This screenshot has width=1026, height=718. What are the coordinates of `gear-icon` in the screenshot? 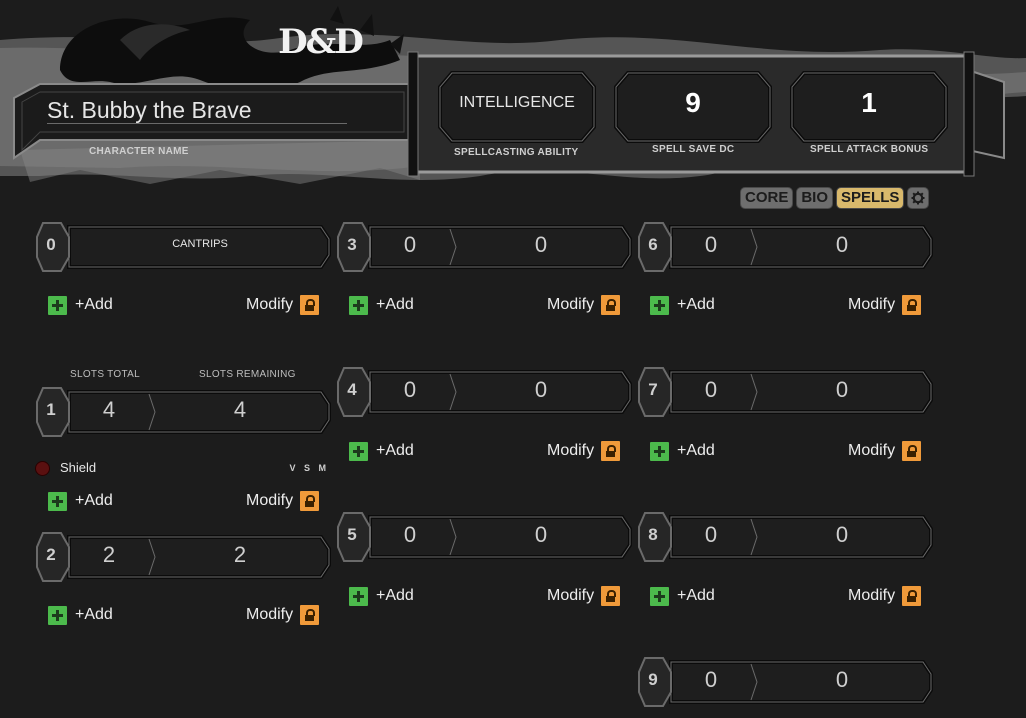 It's located at (918, 198).